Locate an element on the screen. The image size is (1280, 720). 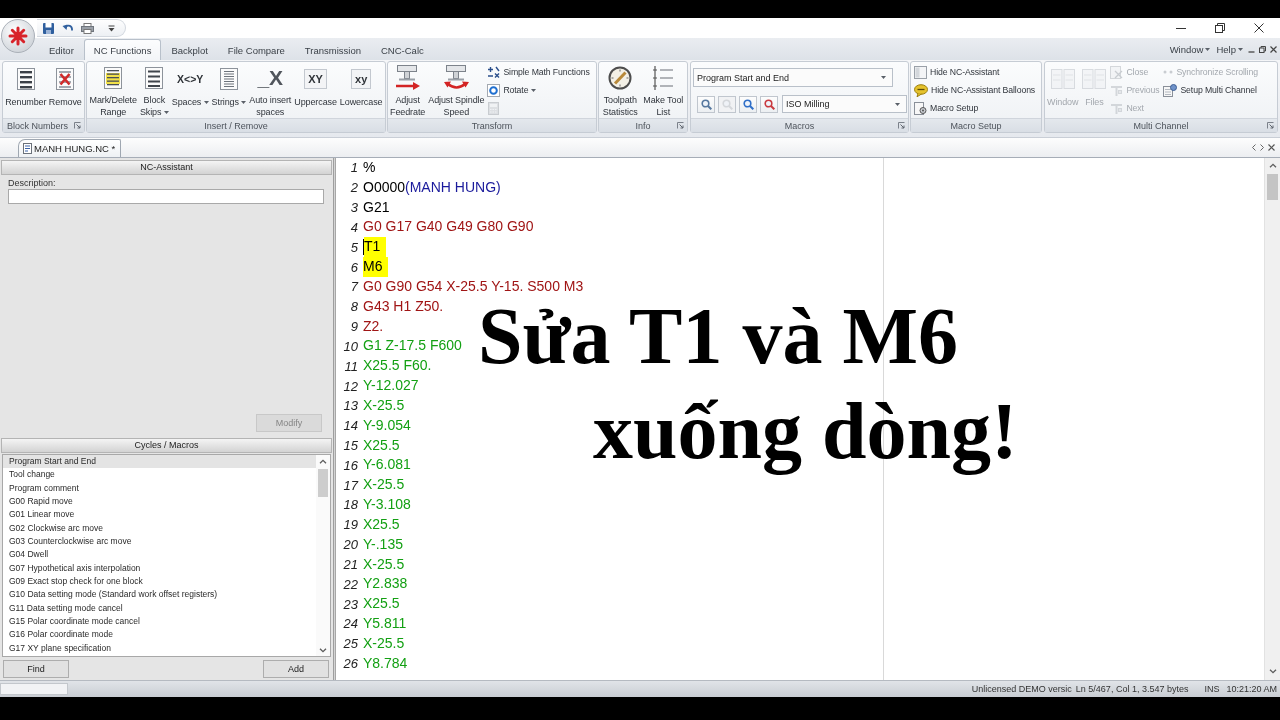
chevron-down-icon is located at coordinates (323, 650).